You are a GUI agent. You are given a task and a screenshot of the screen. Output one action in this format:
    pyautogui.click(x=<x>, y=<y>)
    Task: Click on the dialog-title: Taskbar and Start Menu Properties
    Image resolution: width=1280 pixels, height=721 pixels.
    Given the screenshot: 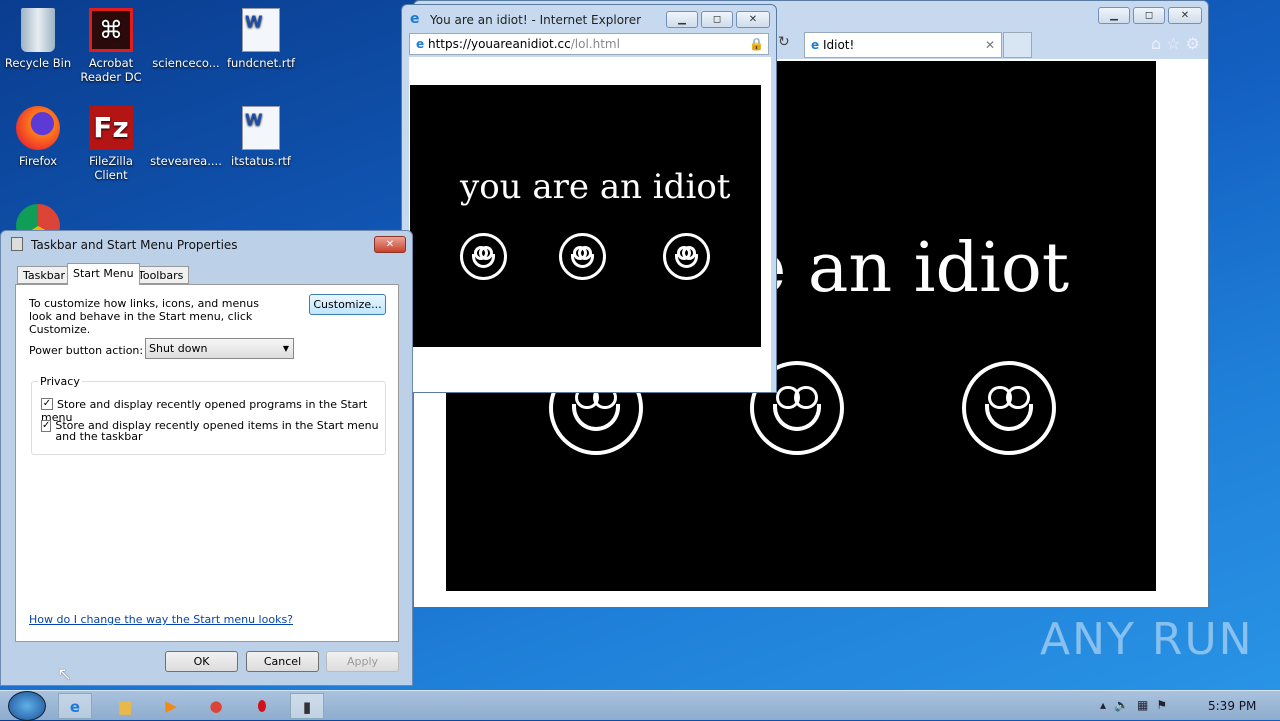 What is the action you would take?
    pyautogui.click(x=134, y=245)
    